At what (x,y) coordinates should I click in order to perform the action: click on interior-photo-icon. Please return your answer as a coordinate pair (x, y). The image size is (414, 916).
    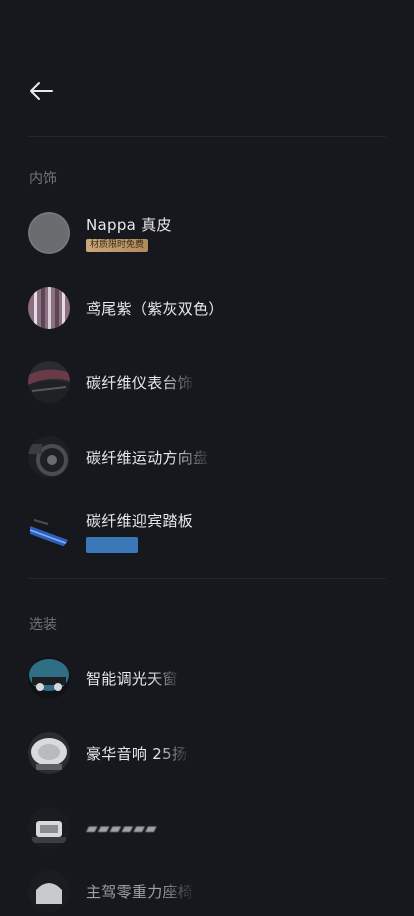
    Looking at the image, I should click on (49, 828).